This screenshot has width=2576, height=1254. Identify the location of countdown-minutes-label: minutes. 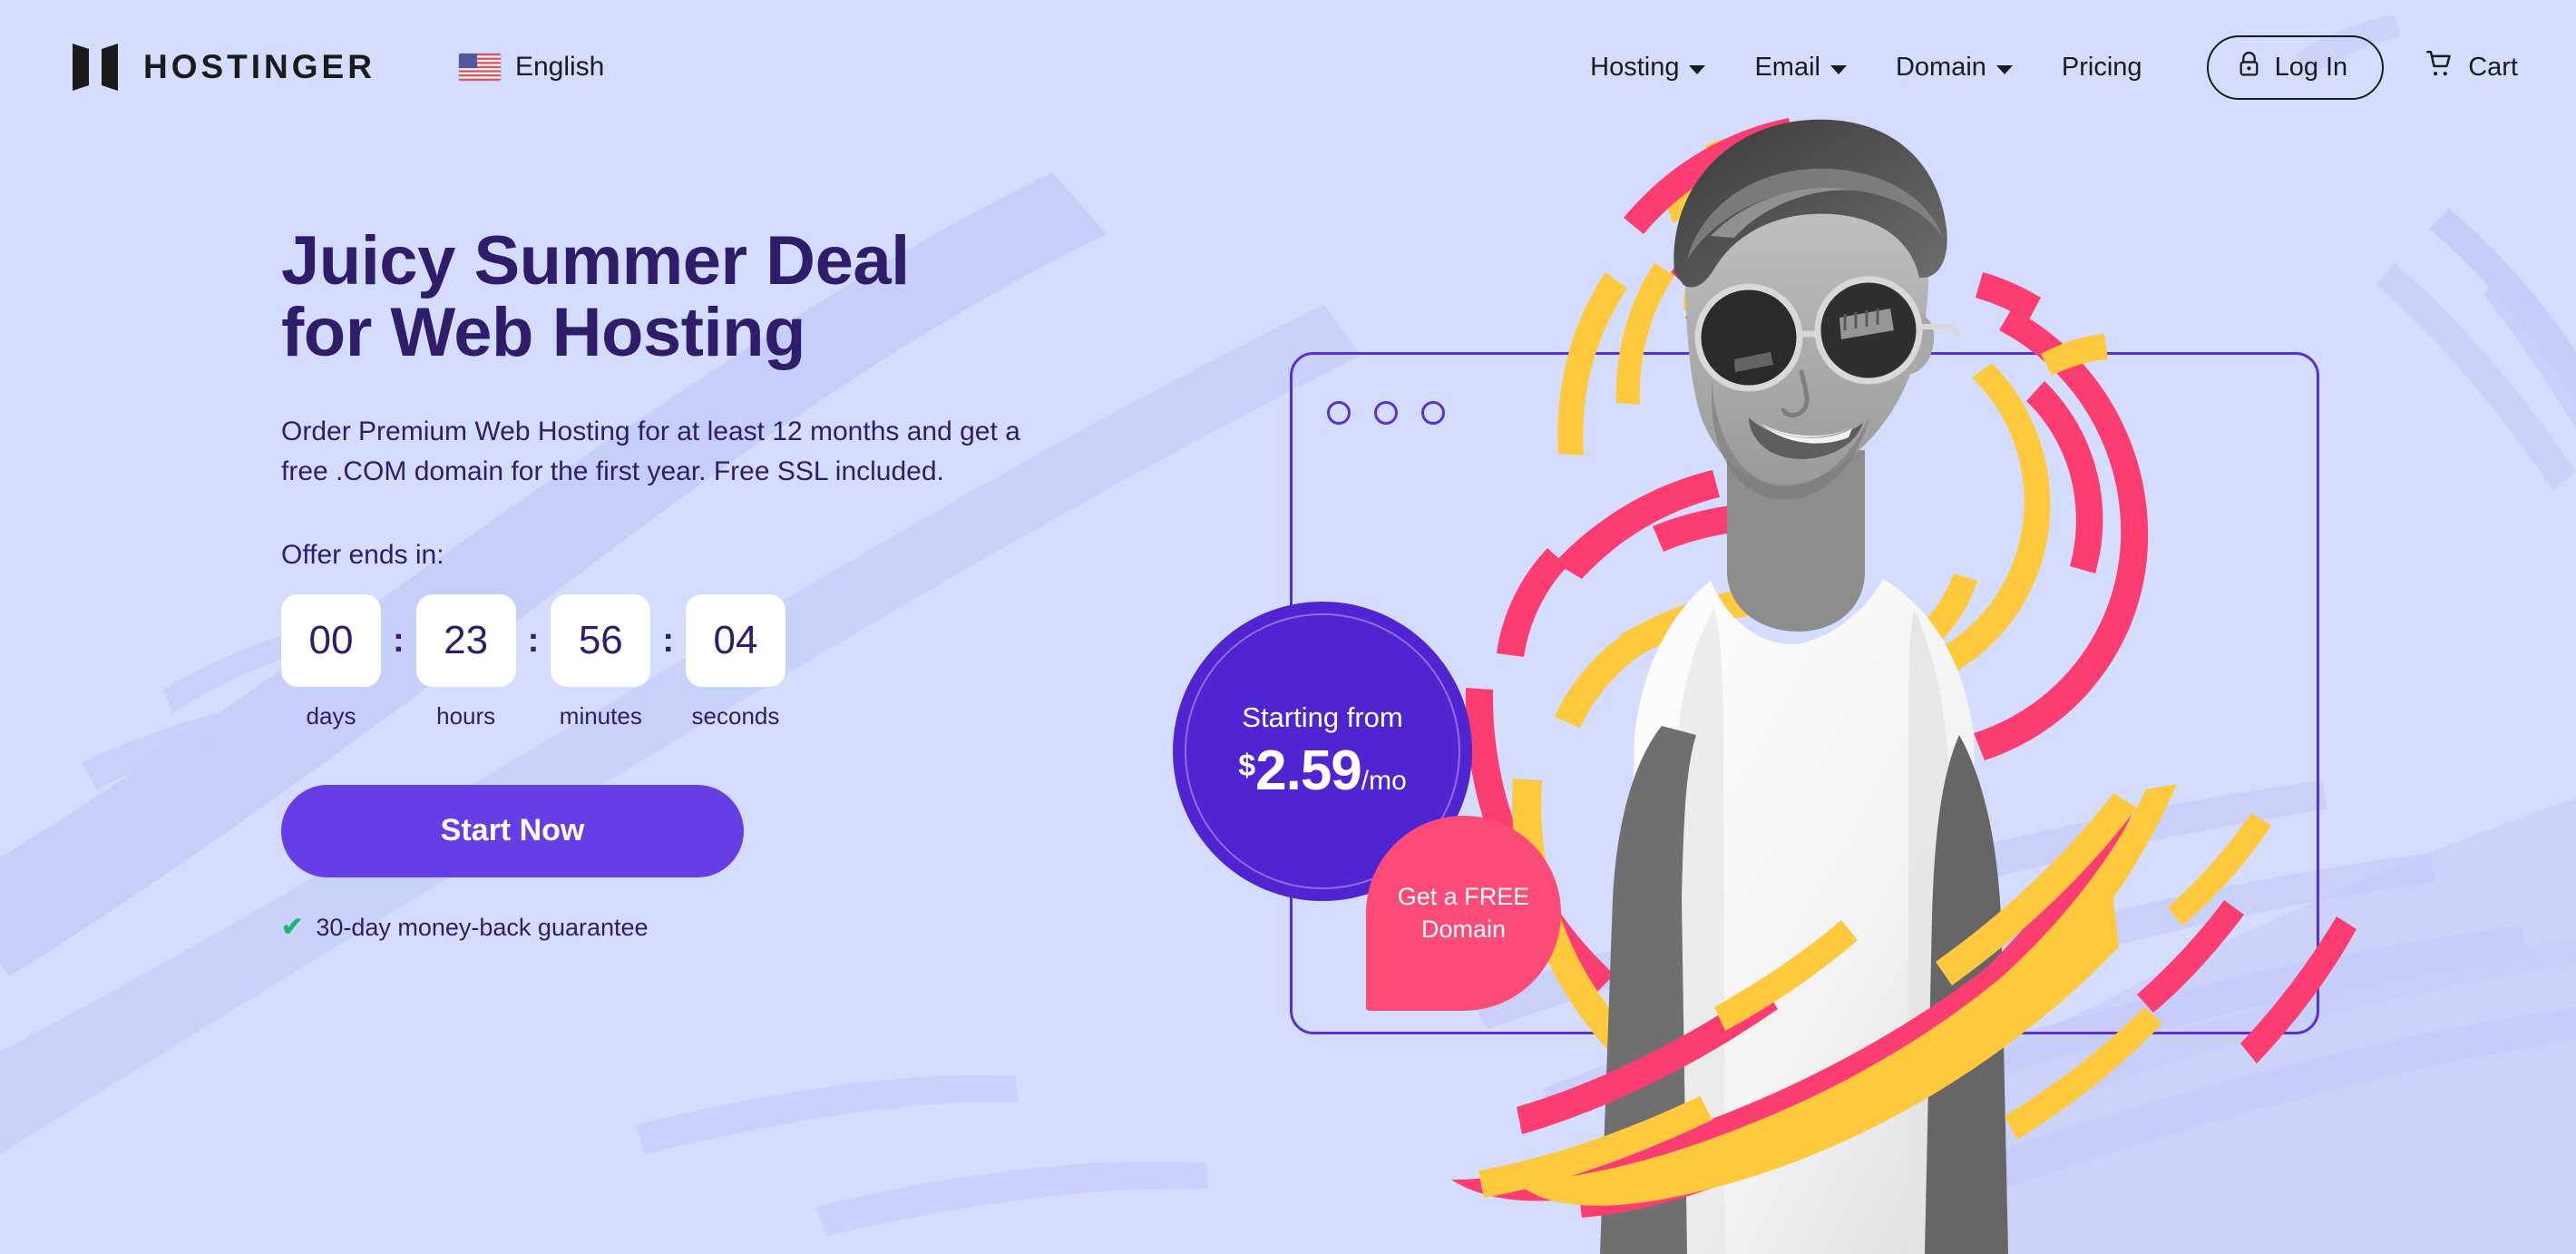
(600, 716).